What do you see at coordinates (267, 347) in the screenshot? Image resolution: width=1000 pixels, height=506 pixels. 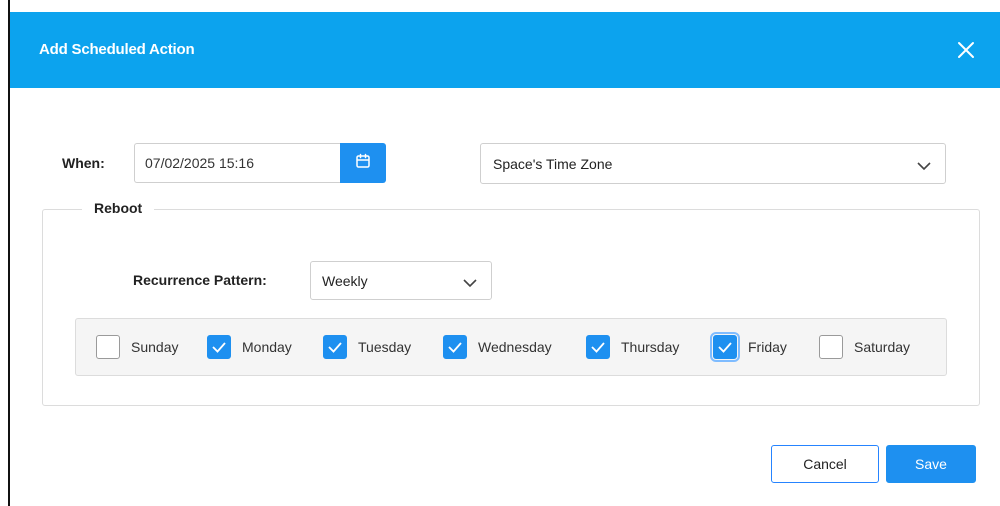 I see `day-label: Monday` at bounding box center [267, 347].